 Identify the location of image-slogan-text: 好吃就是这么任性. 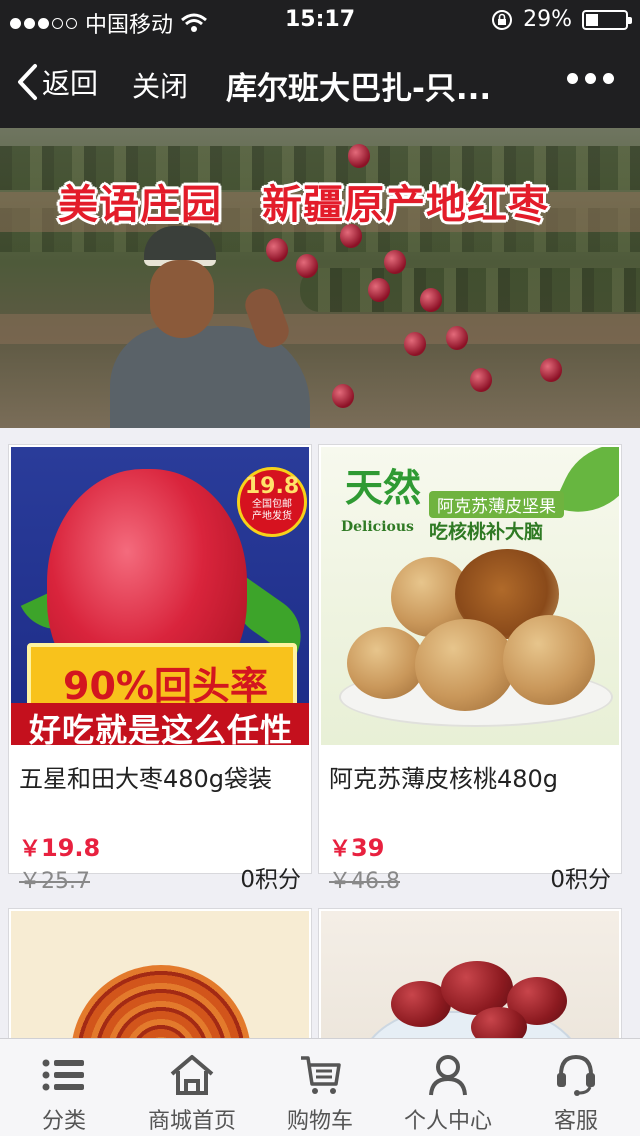
(161, 728).